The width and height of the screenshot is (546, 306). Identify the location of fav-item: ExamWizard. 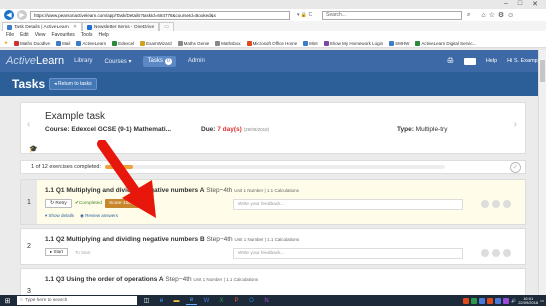
(156, 43).